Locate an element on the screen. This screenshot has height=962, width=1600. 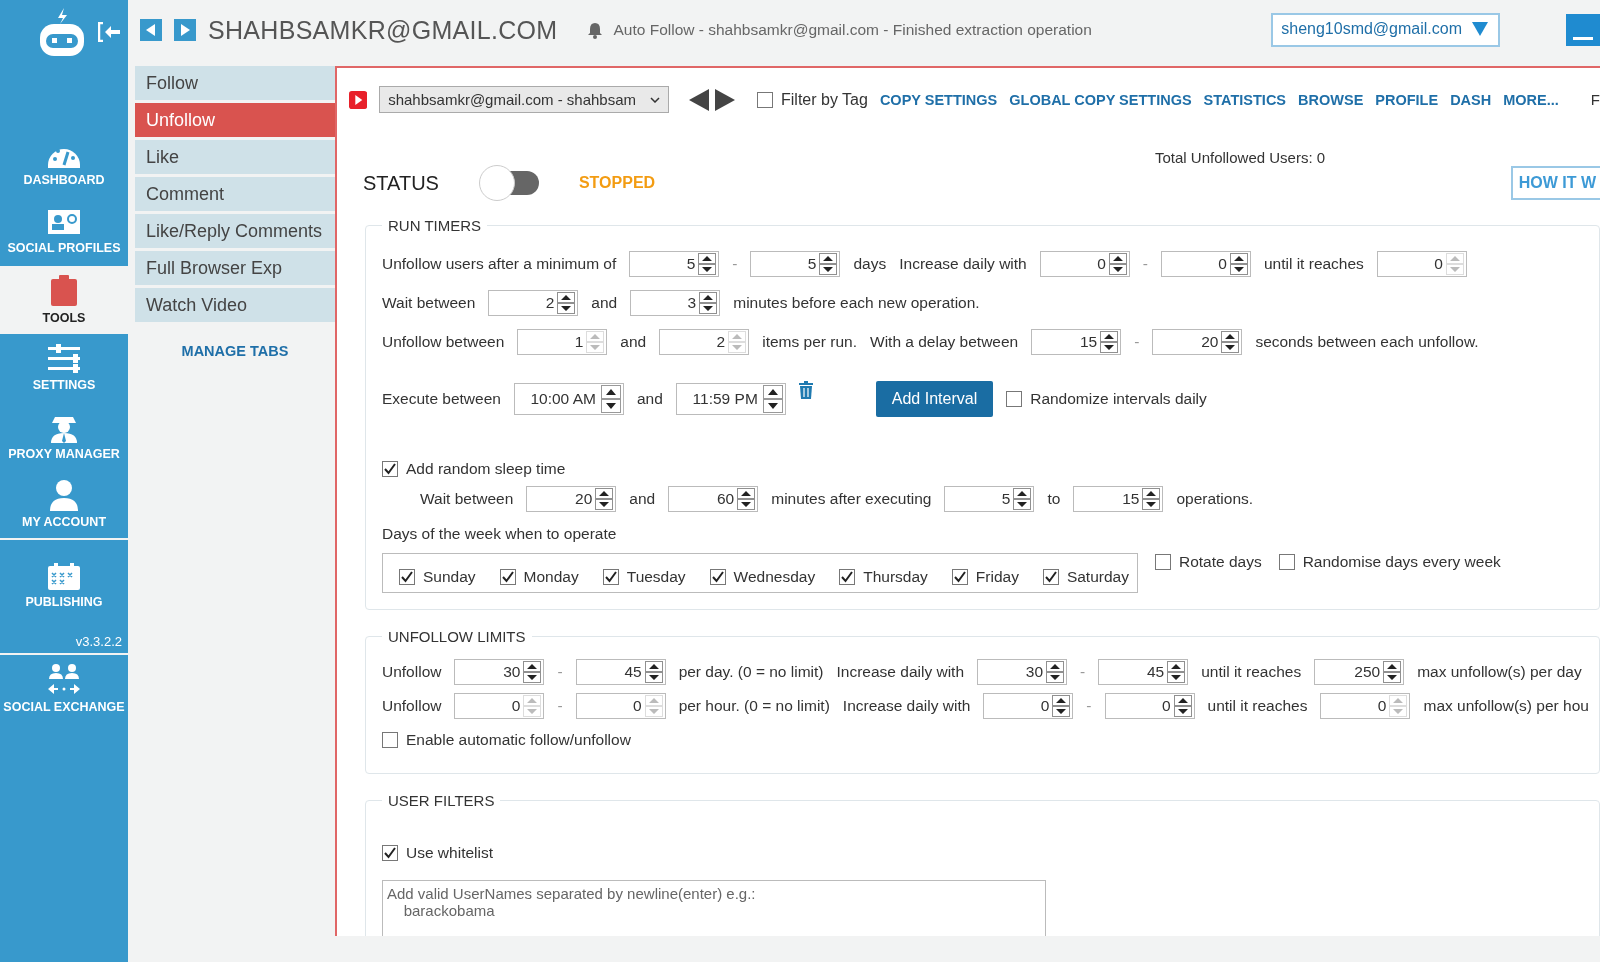
checkbox-label: Randomize intervals daily is located at coordinates (1118, 398).